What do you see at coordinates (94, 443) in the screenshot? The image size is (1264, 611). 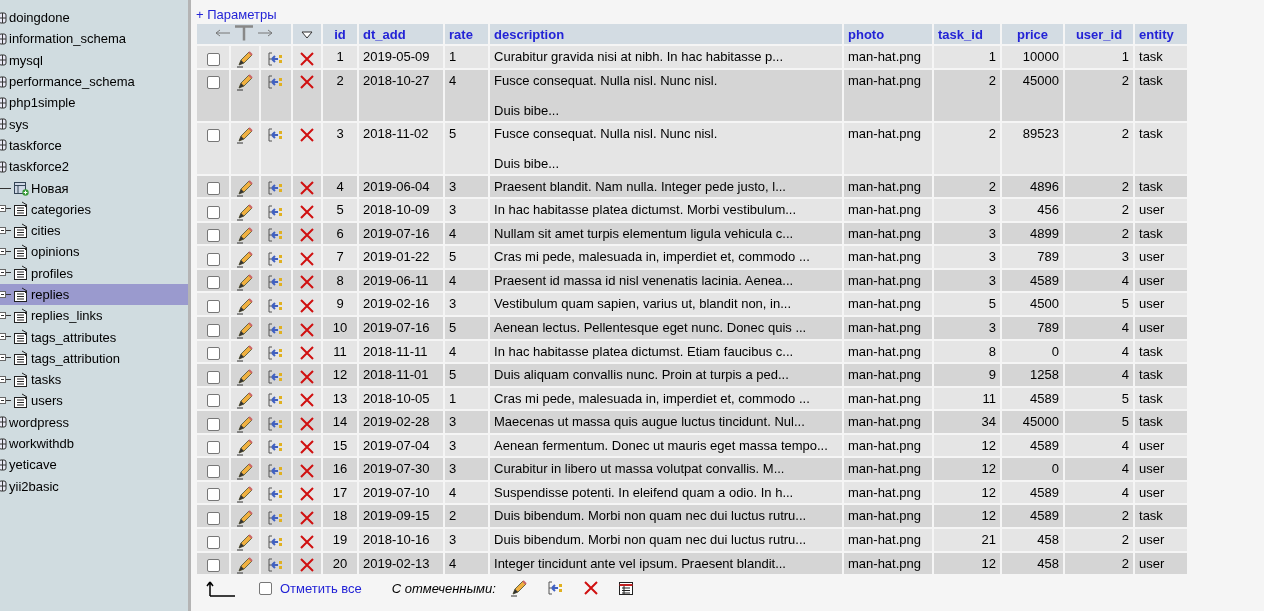 I see `database-item: workwithdb` at bounding box center [94, 443].